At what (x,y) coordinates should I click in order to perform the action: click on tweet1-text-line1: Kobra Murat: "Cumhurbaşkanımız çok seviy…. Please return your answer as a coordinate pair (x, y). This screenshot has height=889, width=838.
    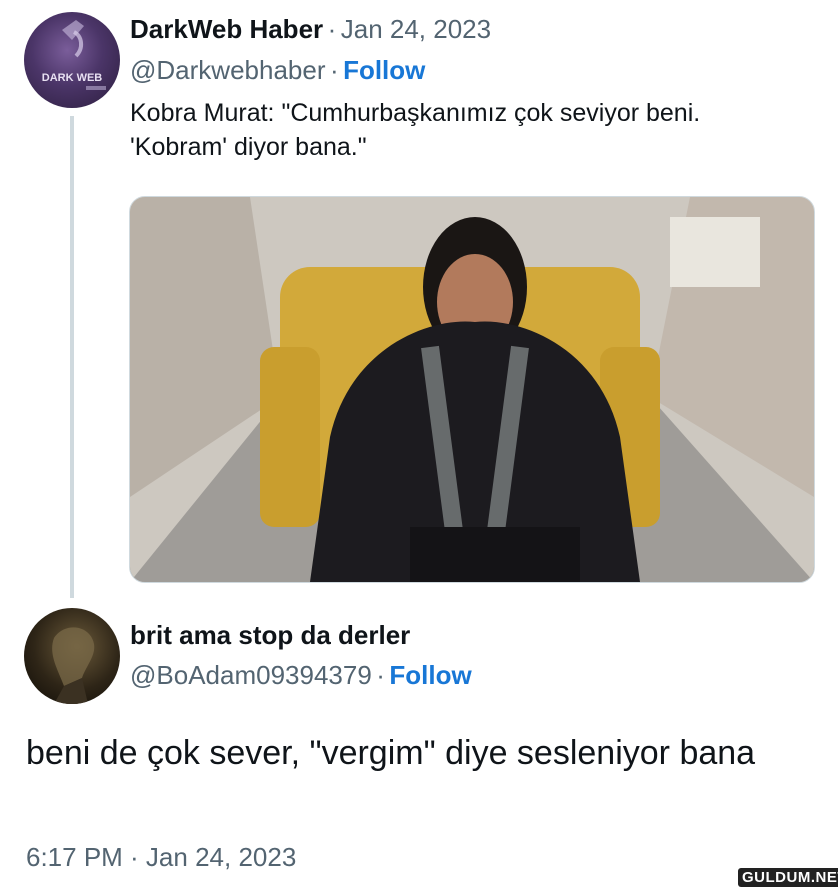
    Looking at the image, I should click on (415, 113).